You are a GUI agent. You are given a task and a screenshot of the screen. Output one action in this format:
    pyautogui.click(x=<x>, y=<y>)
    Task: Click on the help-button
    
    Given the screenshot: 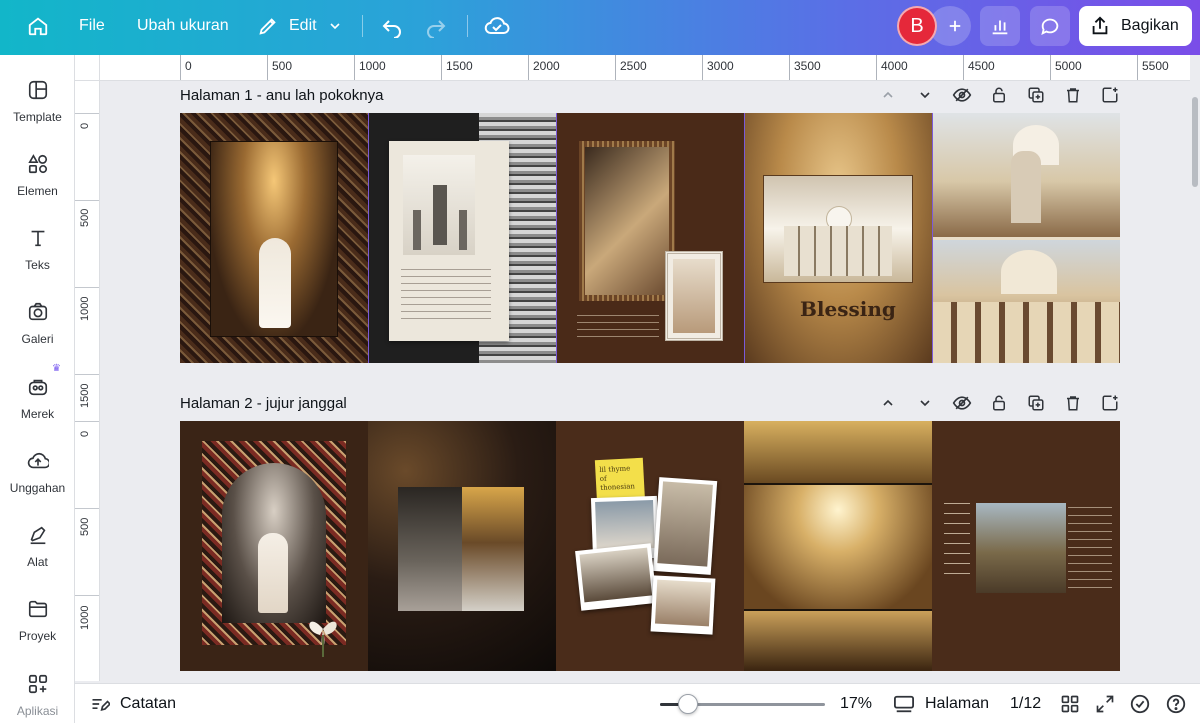 What is the action you would take?
    pyautogui.click(x=1176, y=703)
    